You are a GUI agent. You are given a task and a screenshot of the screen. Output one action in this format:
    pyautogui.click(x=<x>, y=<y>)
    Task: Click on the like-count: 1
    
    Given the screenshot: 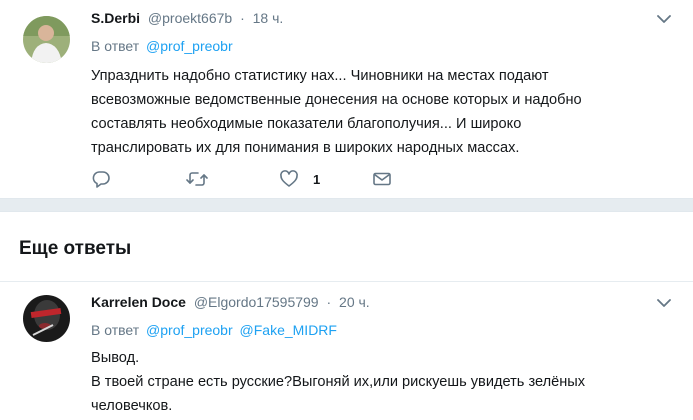 What is the action you would take?
    pyautogui.click(x=317, y=179)
    